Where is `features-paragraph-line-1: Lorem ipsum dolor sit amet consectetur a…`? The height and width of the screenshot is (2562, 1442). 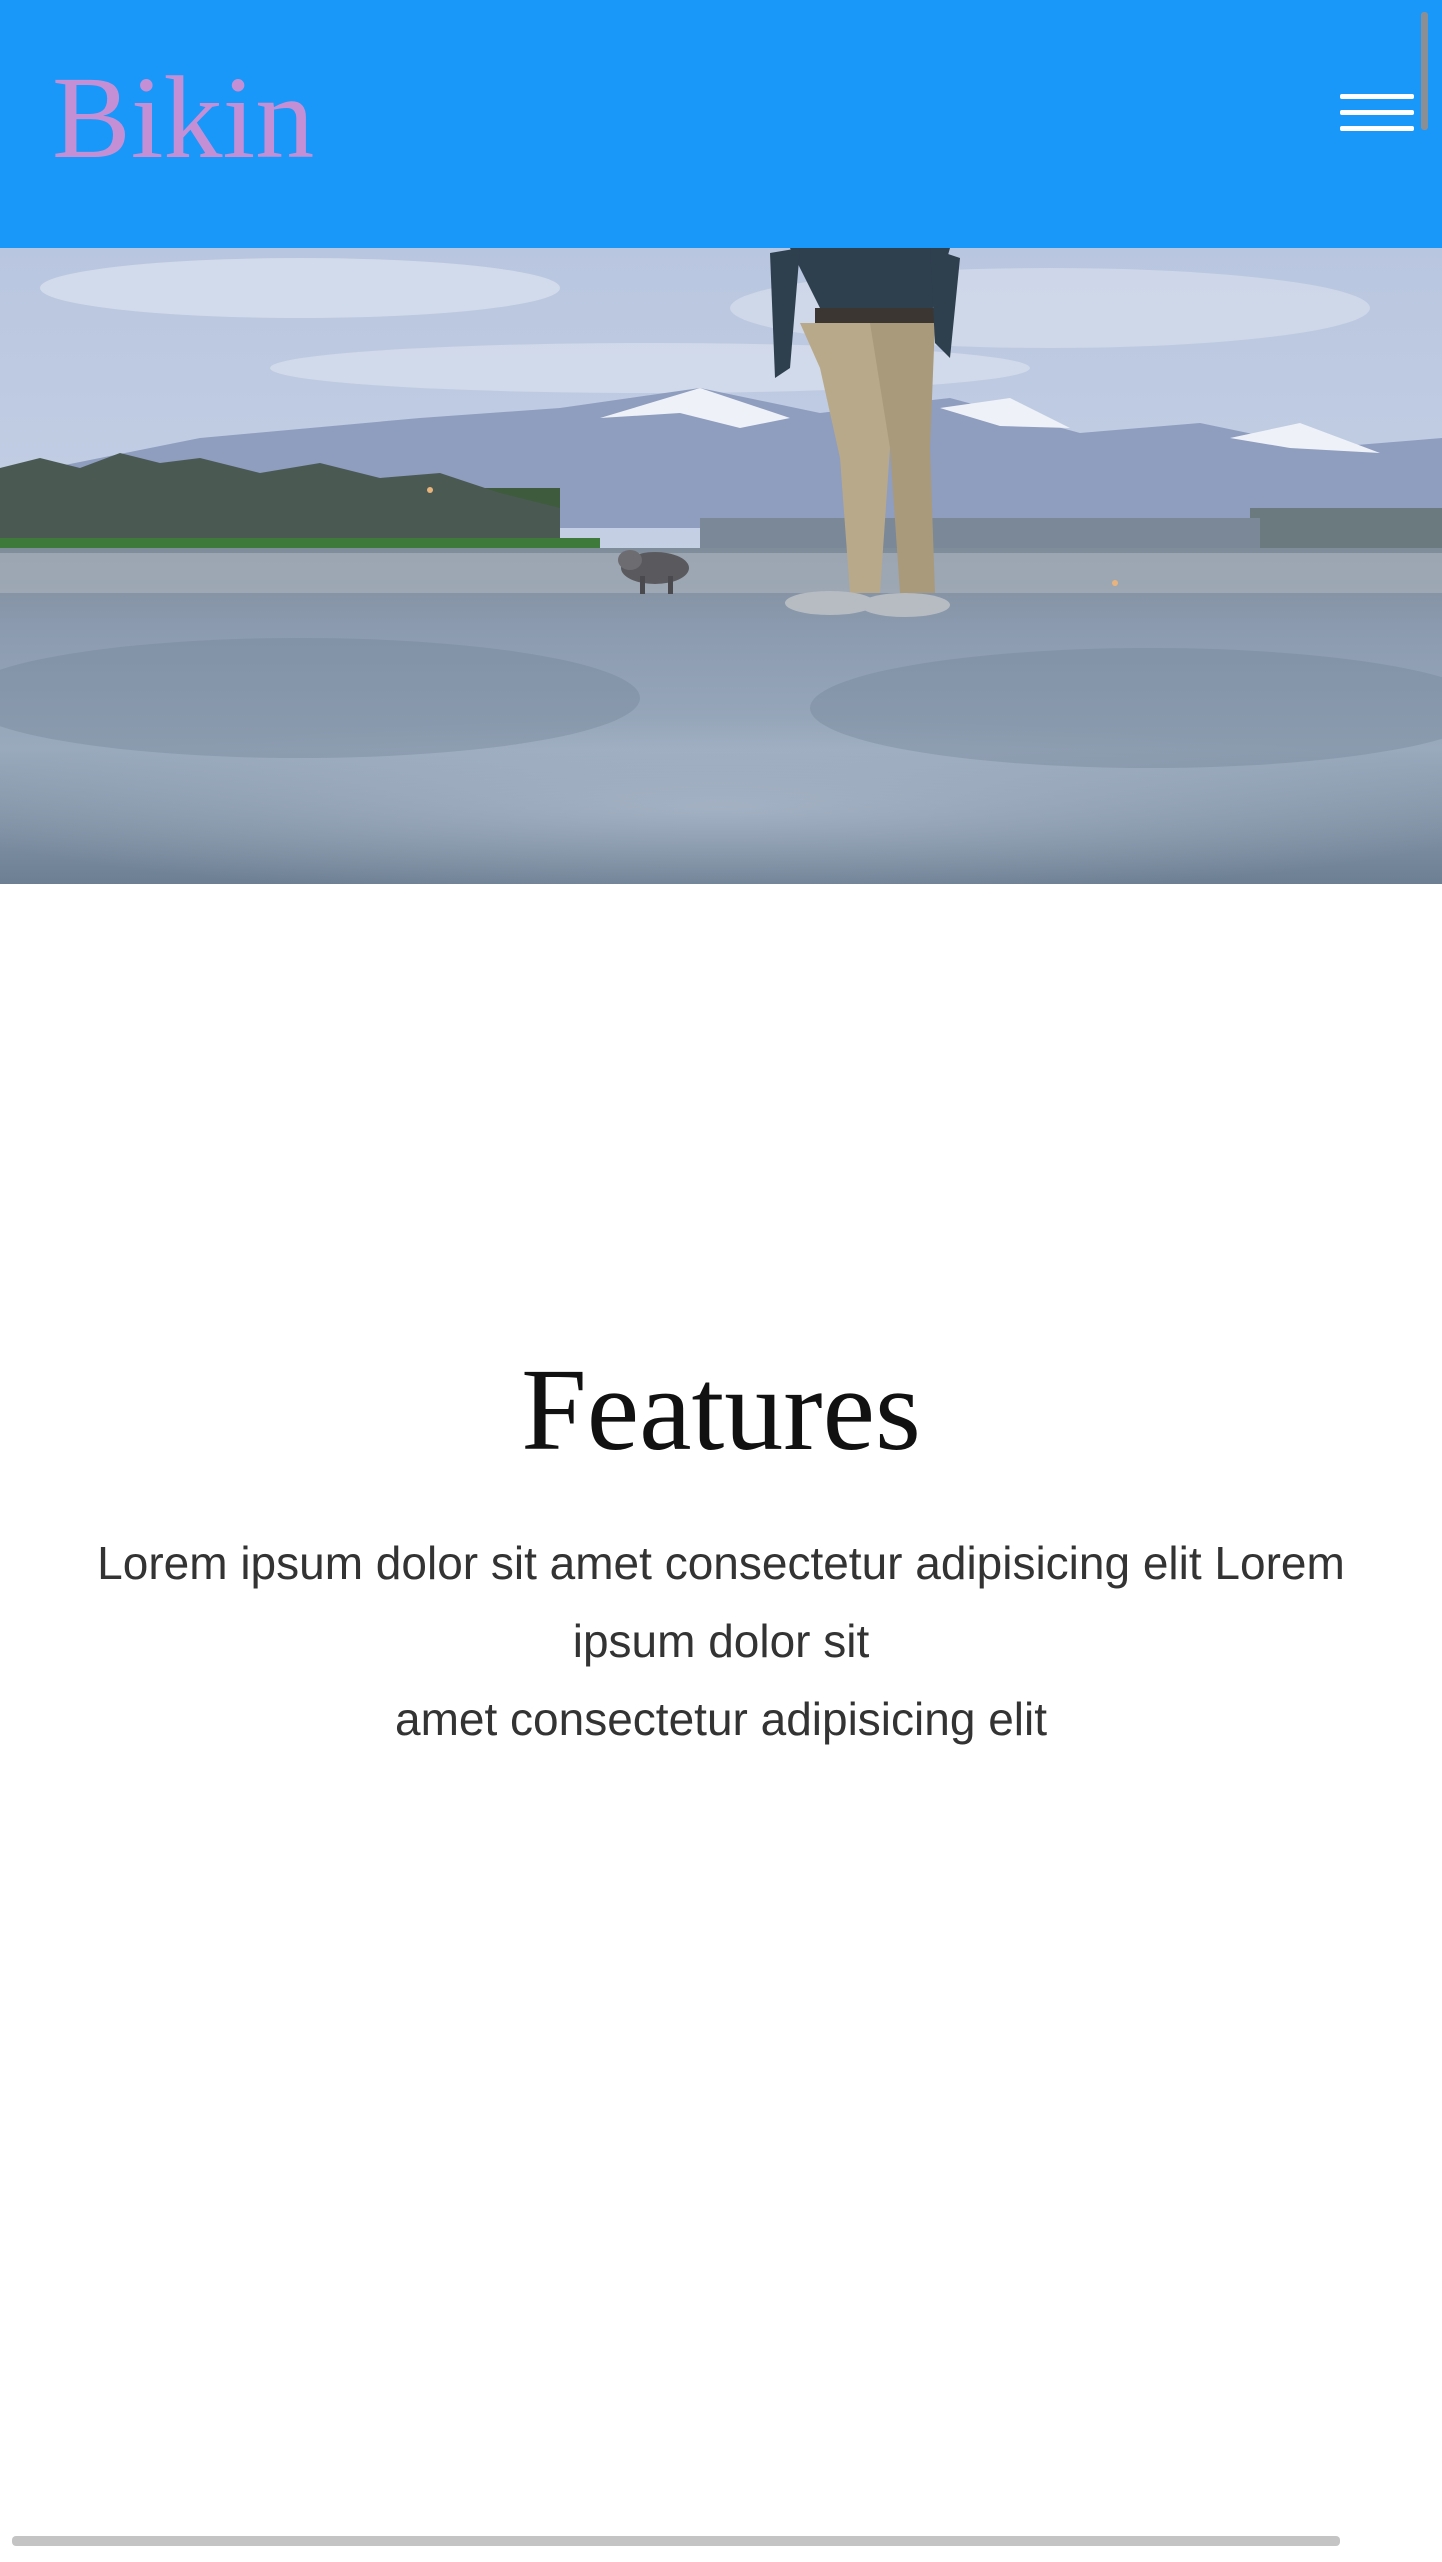
features-paragraph-line-1: Lorem ipsum dolor sit amet consectetur a… is located at coordinates (721, 1602).